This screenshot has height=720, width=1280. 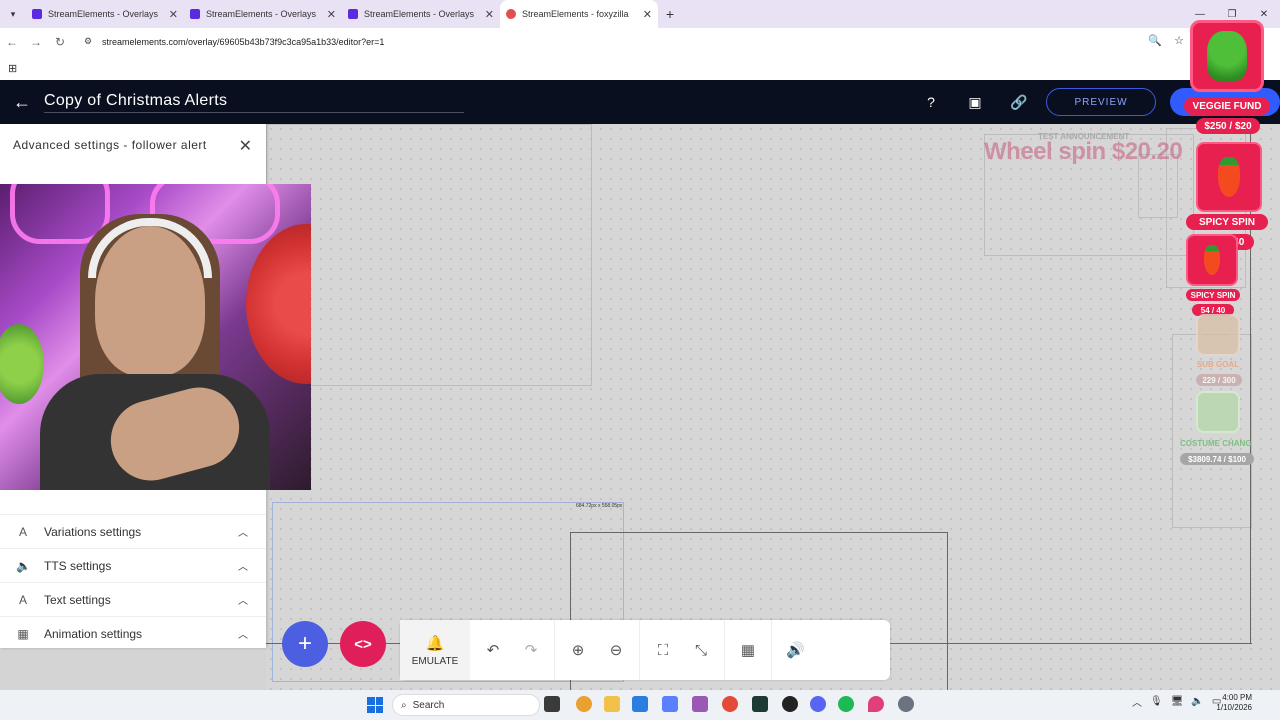 I want to click on spicy-spin-card, so click(x=1229, y=177).